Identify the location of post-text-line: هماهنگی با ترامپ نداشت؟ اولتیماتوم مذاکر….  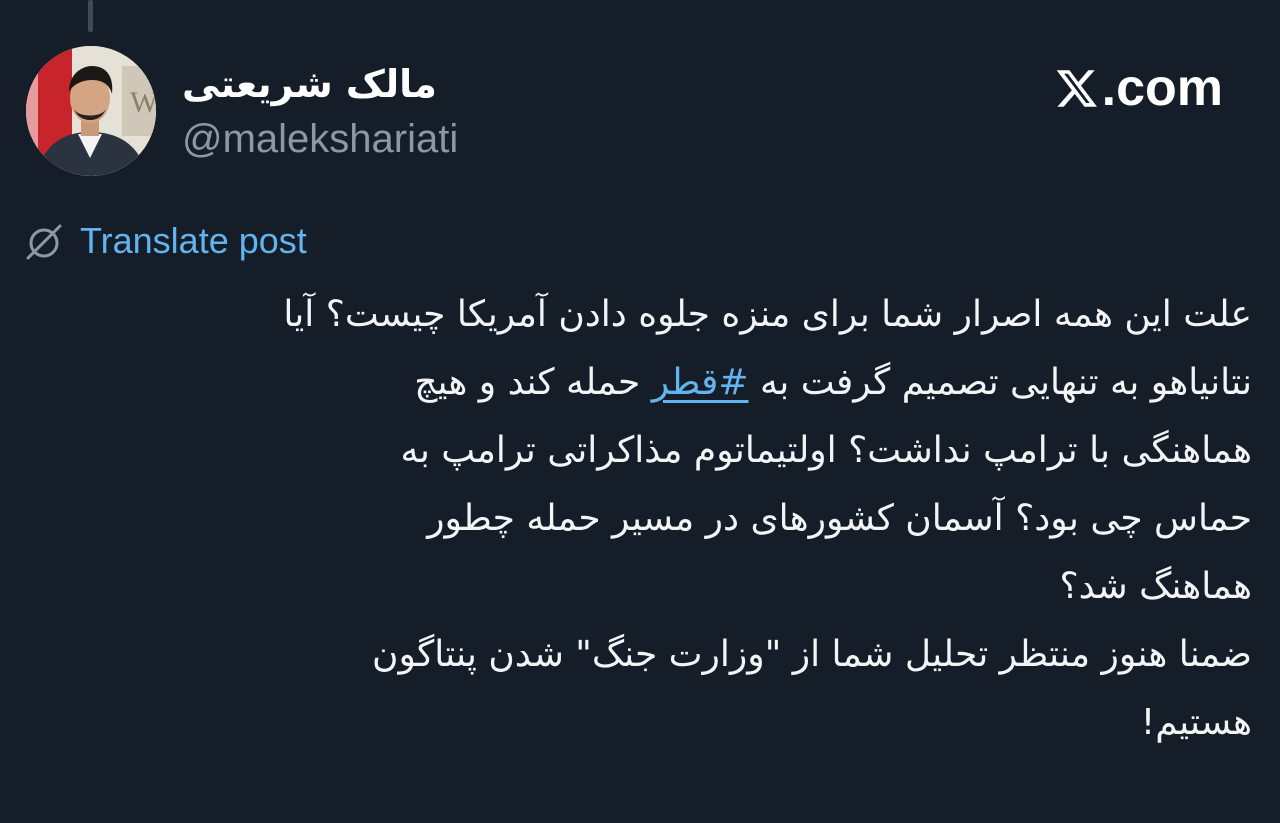
(826, 450).